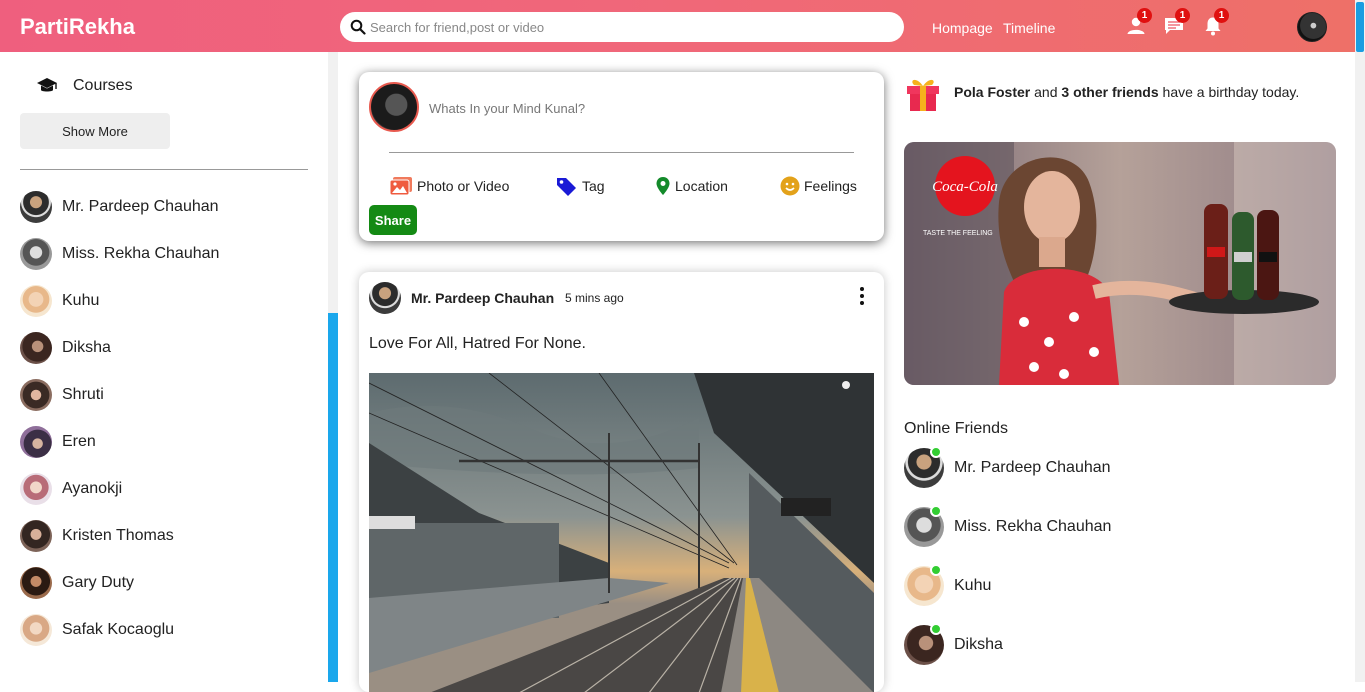 This screenshot has height=692, width=1365. I want to click on friend-list-item: Diksha, so click(65, 348).